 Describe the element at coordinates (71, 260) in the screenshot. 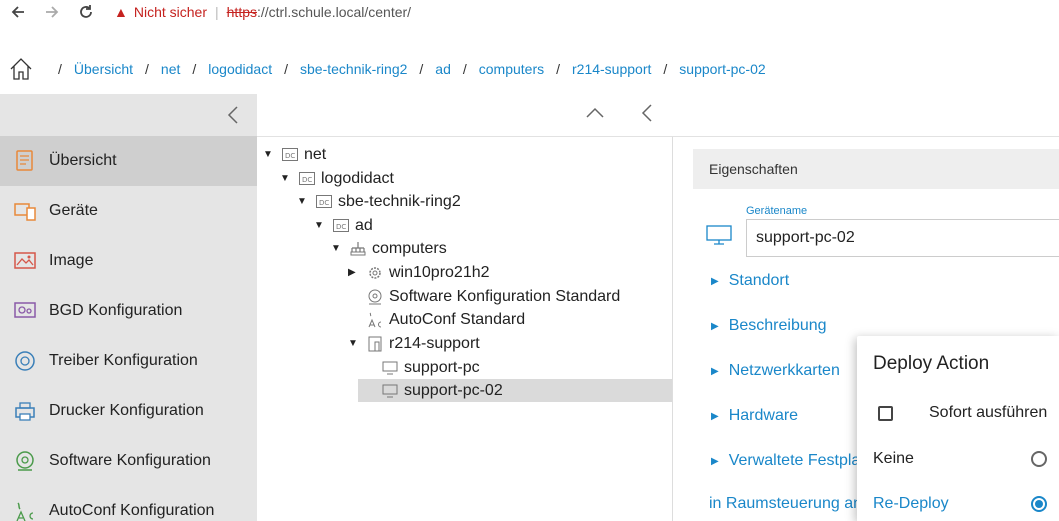

I see `sidebar-item-label: Image` at that location.